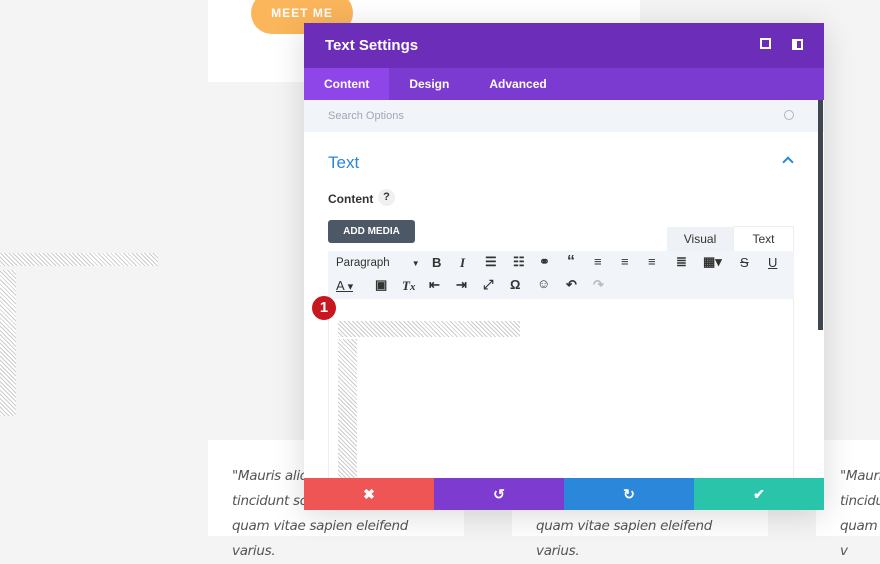 The height and width of the screenshot is (564, 880). I want to click on strikethrough-icon: S, so click(744, 262).